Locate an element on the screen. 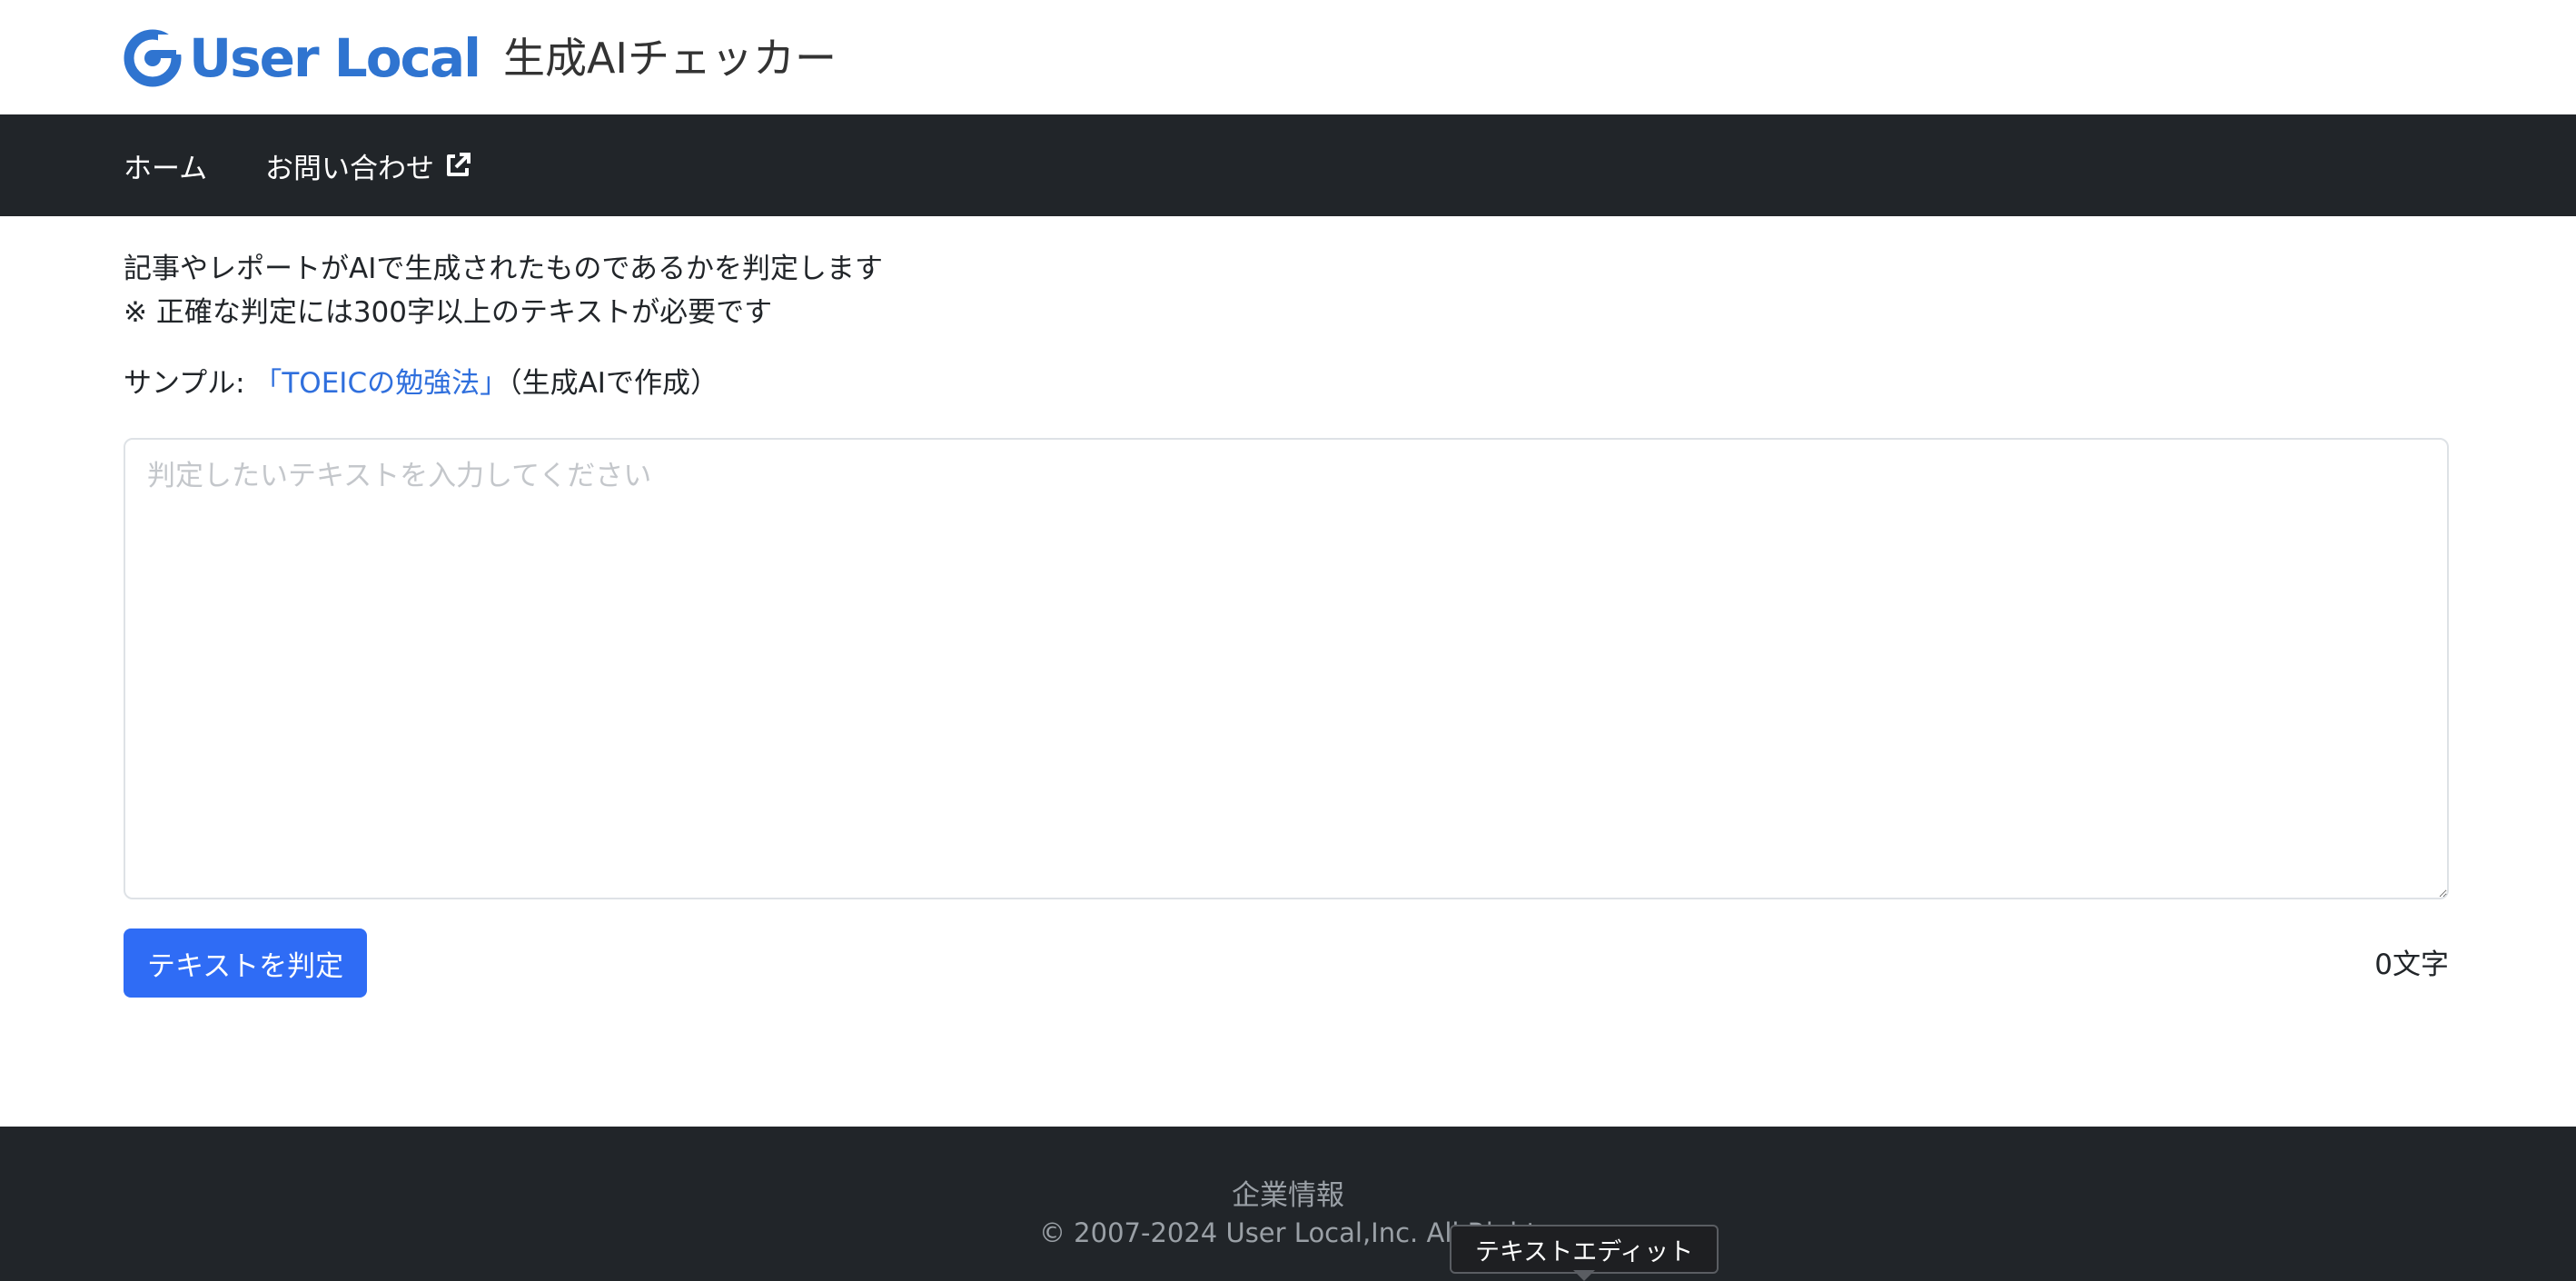 The height and width of the screenshot is (1281, 2576). app-title: 生成AIチェッカー is located at coordinates (669, 58).